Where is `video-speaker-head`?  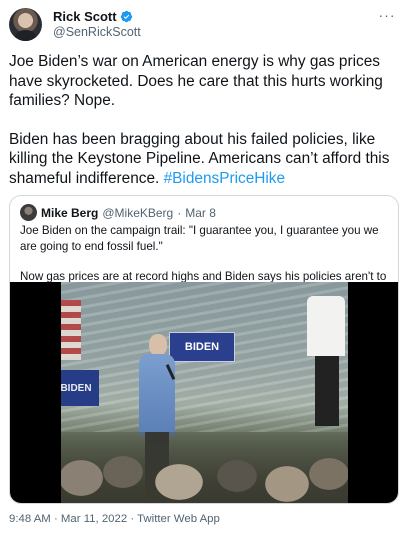 video-speaker-head is located at coordinates (158, 345).